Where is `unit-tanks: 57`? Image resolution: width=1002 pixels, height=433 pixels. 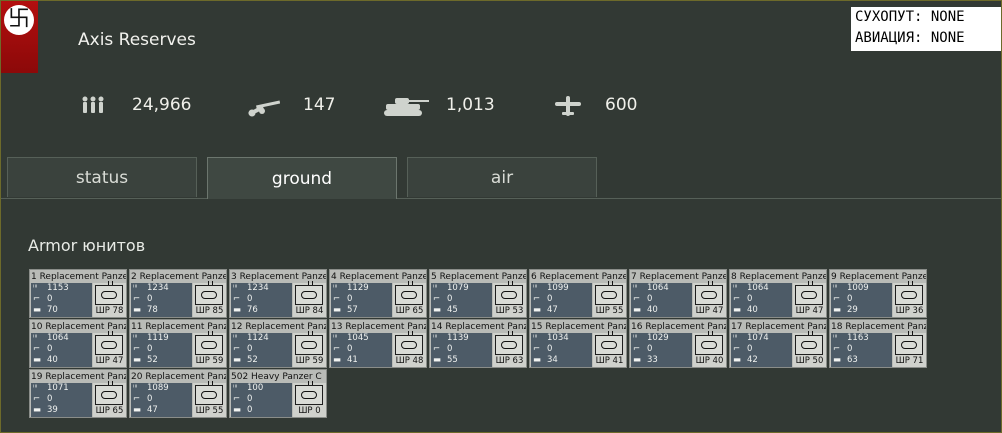 unit-tanks: 57 is located at coordinates (352, 310).